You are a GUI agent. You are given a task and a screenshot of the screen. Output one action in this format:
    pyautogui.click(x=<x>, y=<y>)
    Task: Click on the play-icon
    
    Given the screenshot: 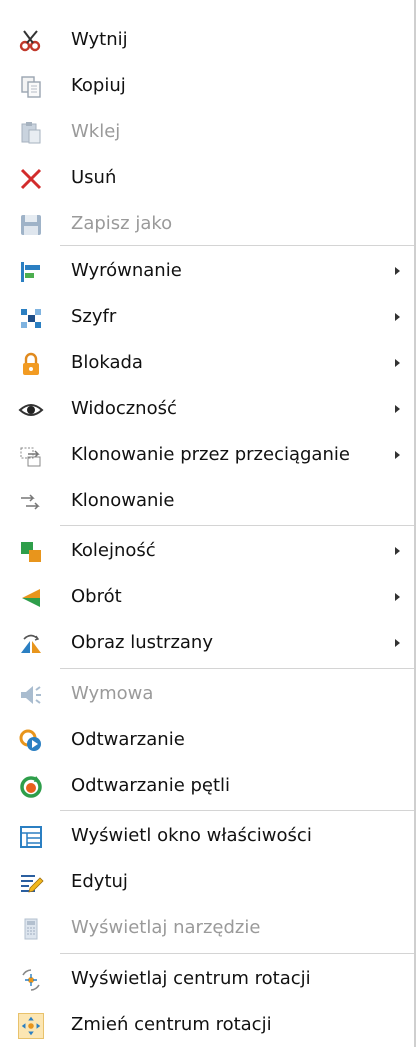 What is the action you would take?
    pyautogui.click(x=31, y=741)
    